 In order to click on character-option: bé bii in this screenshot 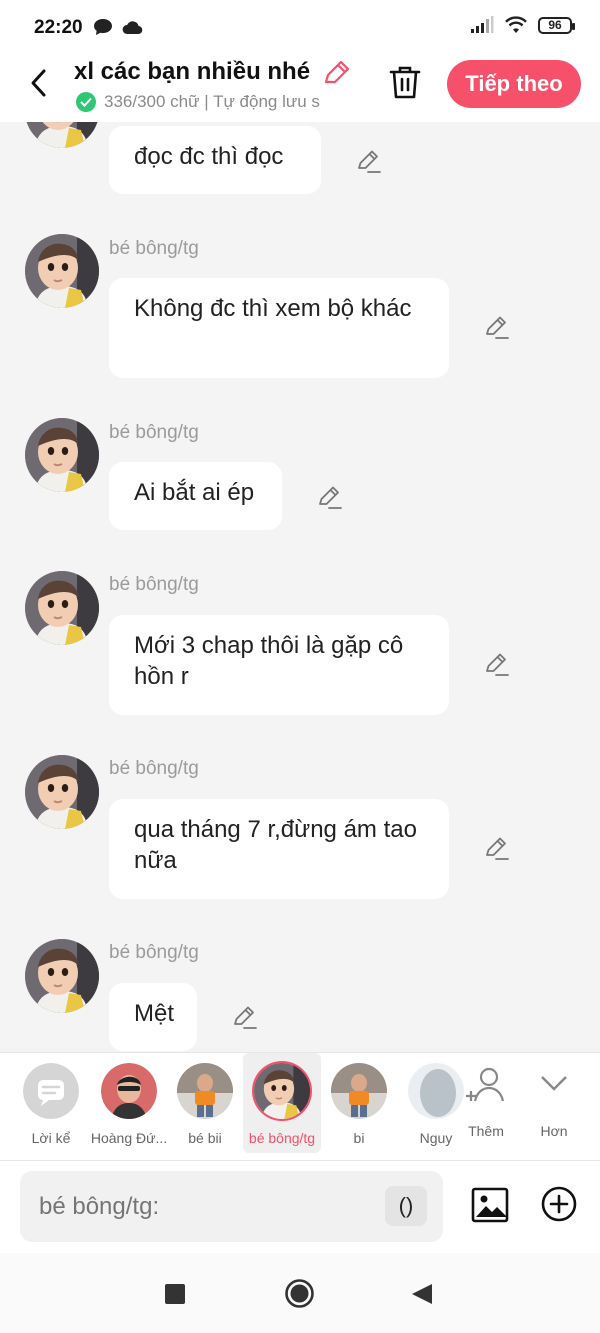, I will do `click(205, 1103)`.